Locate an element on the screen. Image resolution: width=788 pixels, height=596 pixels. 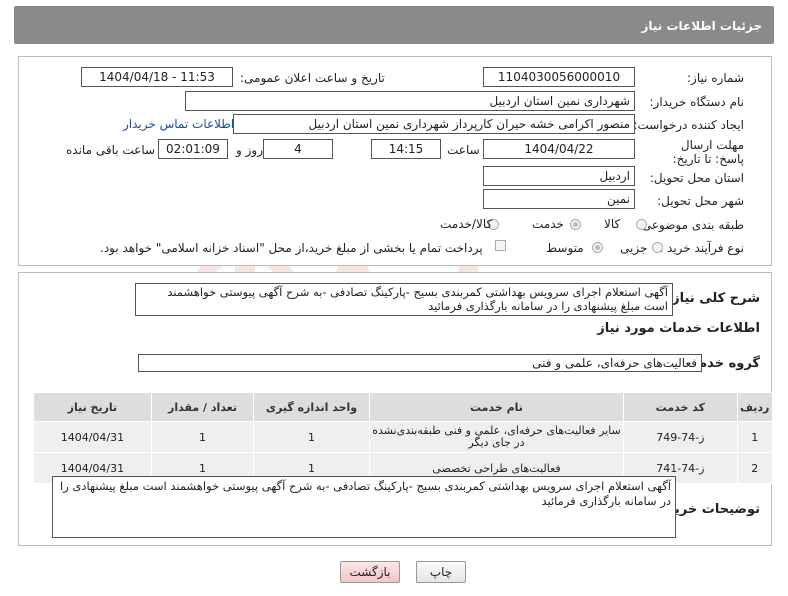
province-field: اردبیل is located at coordinates (559, 176).